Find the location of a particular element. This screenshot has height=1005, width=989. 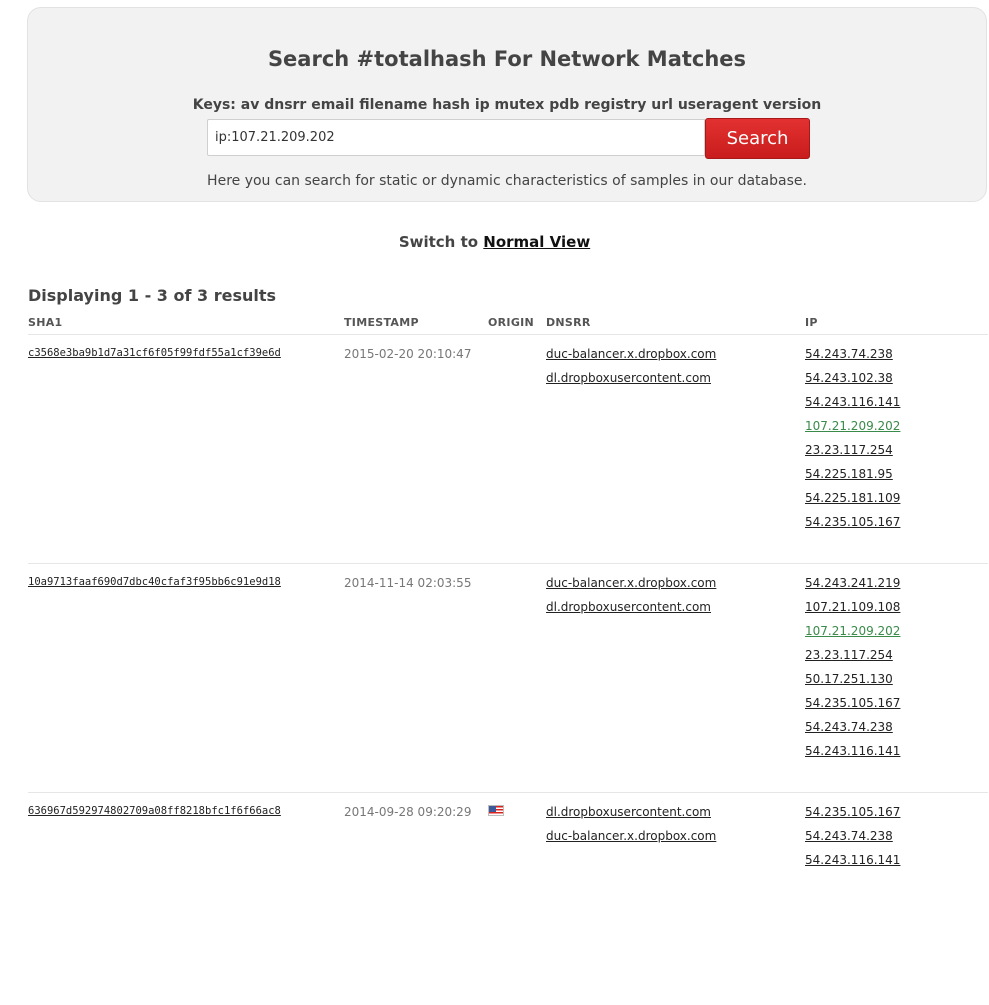

column-header-timestamp: TIMESTAMP is located at coordinates (381, 322).